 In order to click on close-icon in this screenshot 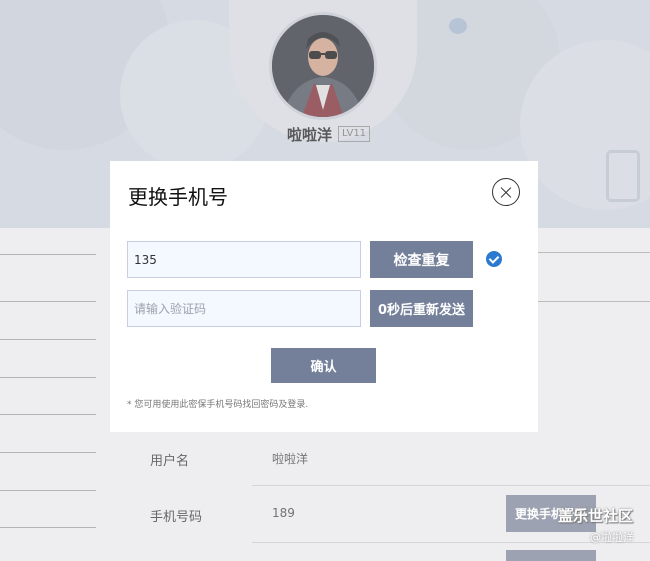, I will do `click(506, 192)`.